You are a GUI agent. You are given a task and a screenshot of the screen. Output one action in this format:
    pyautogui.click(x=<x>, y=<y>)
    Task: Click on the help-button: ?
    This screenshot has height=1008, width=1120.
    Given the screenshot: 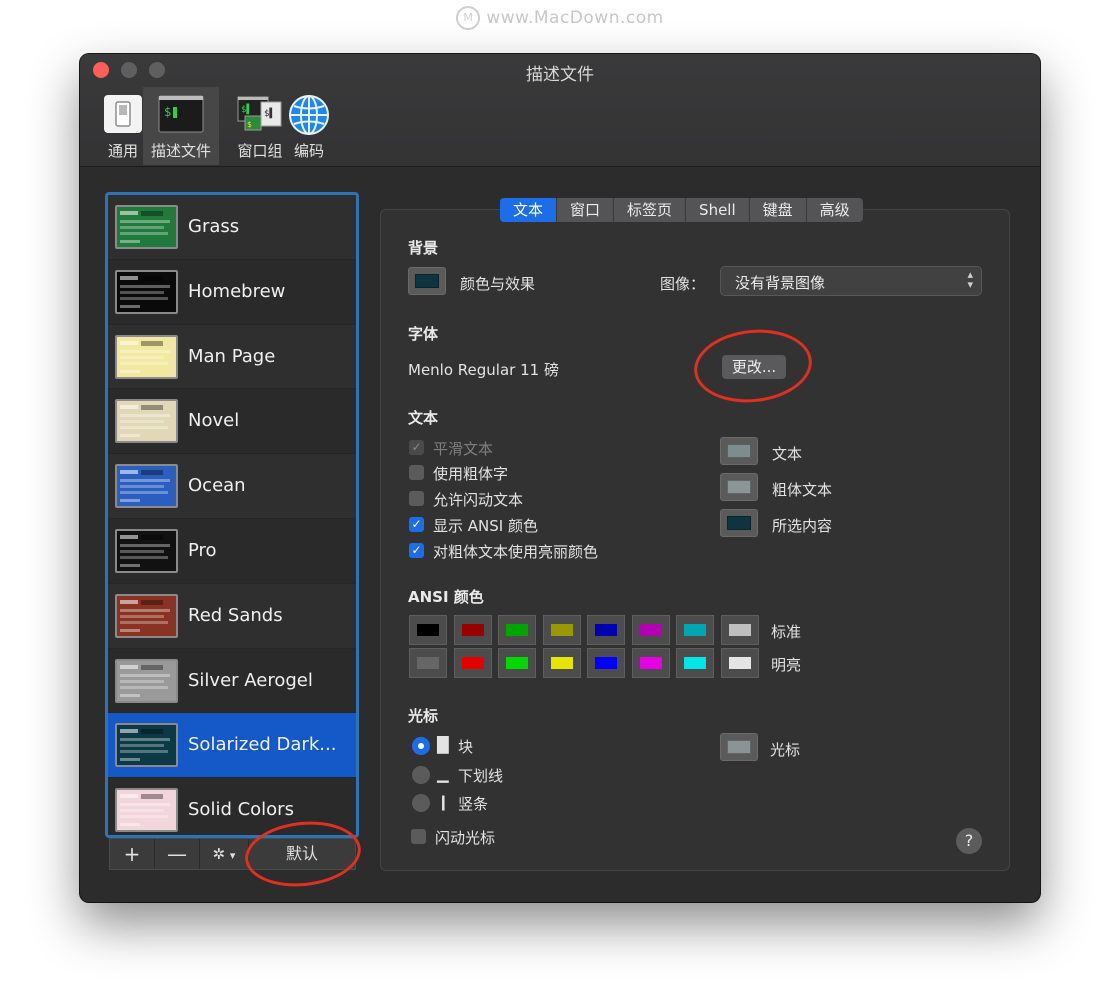 What is the action you would take?
    pyautogui.click(x=969, y=841)
    